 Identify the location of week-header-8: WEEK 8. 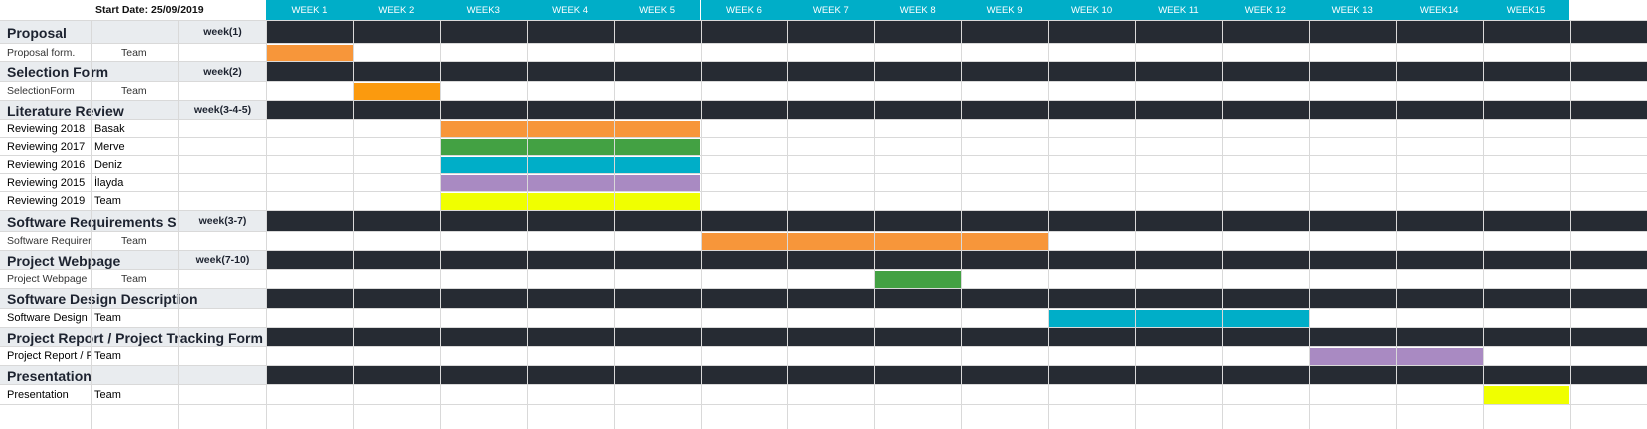
(918, 10).